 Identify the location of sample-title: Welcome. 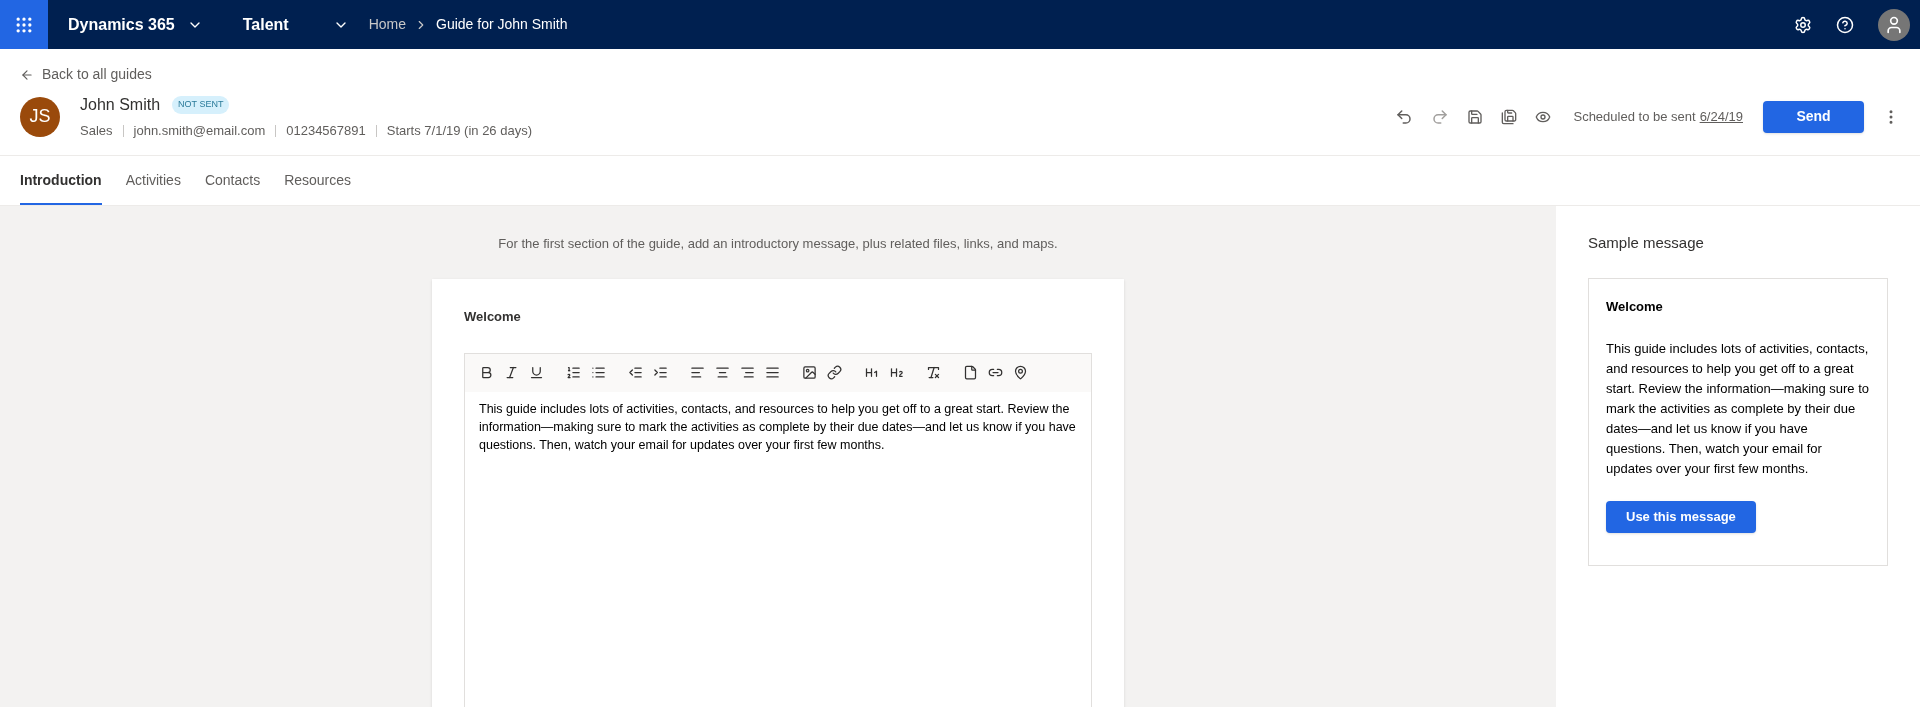
(1635, 307).